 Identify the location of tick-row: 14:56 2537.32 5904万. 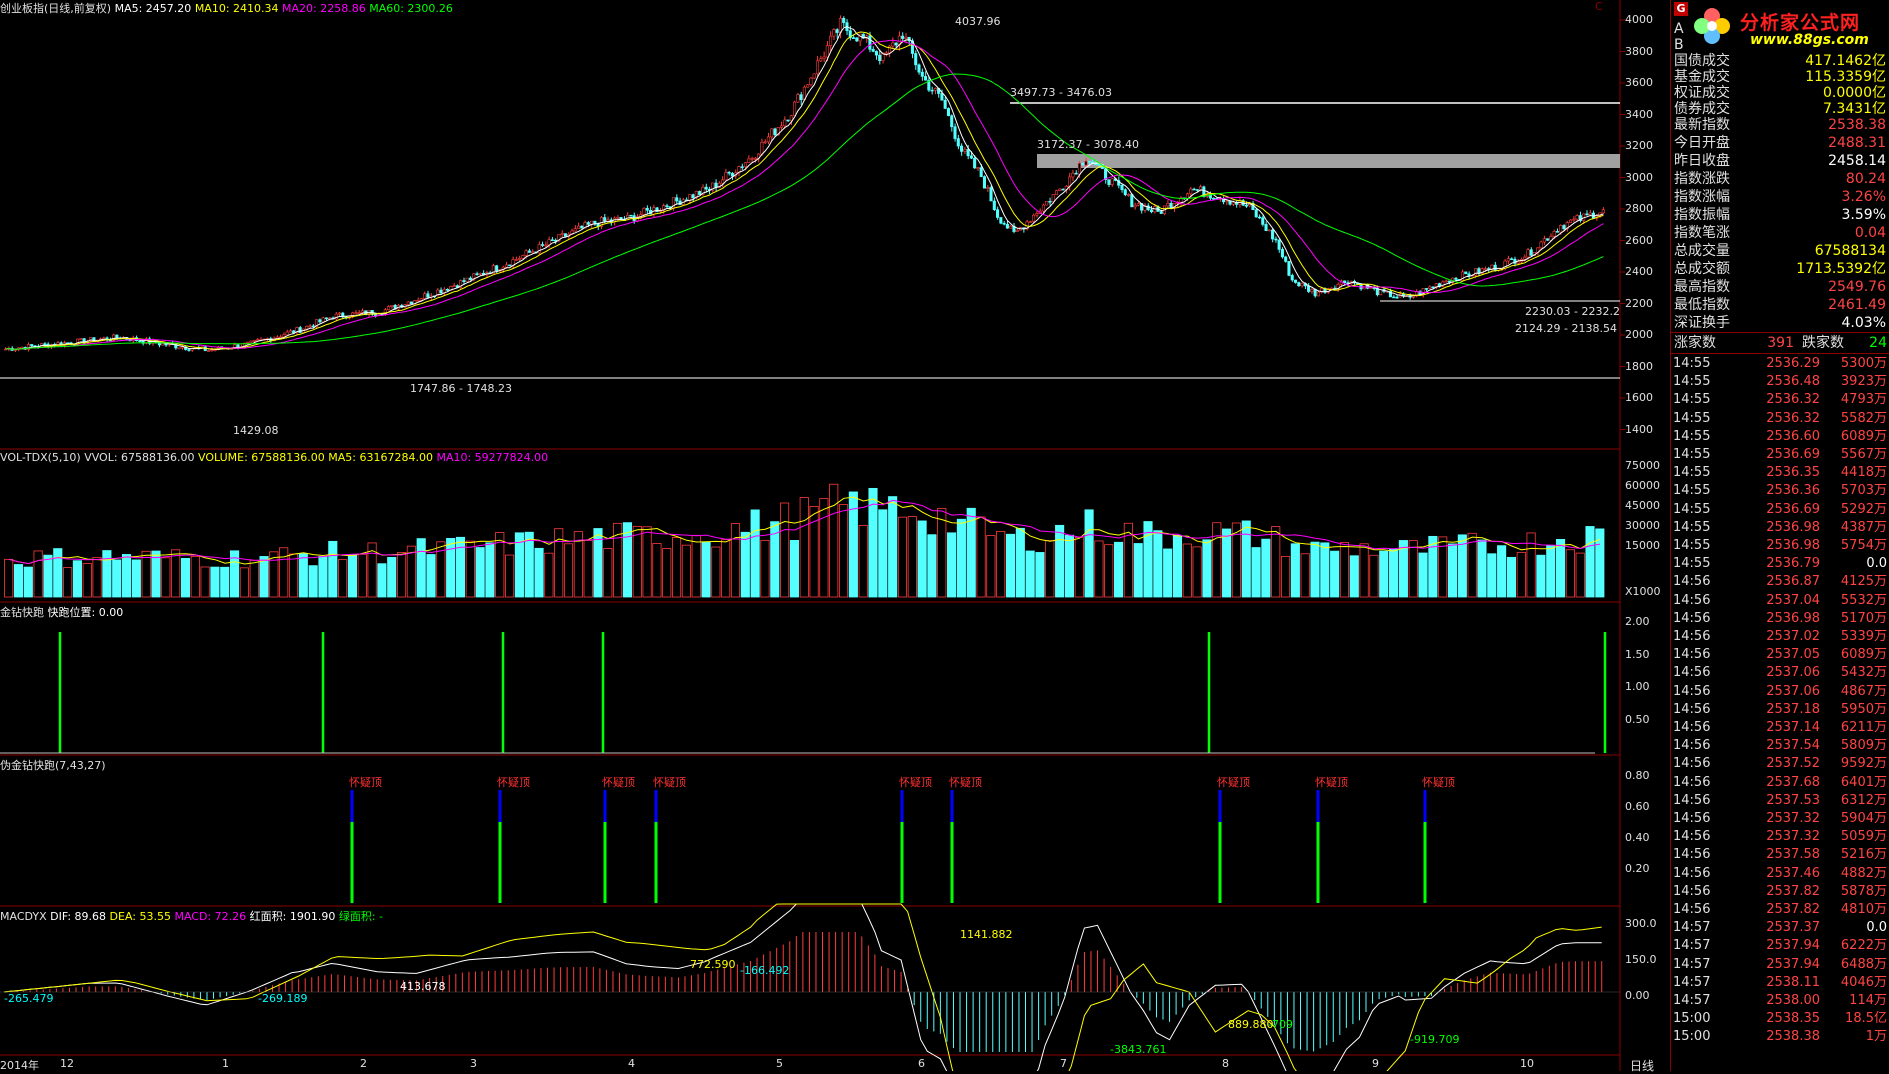
(1779, 819).